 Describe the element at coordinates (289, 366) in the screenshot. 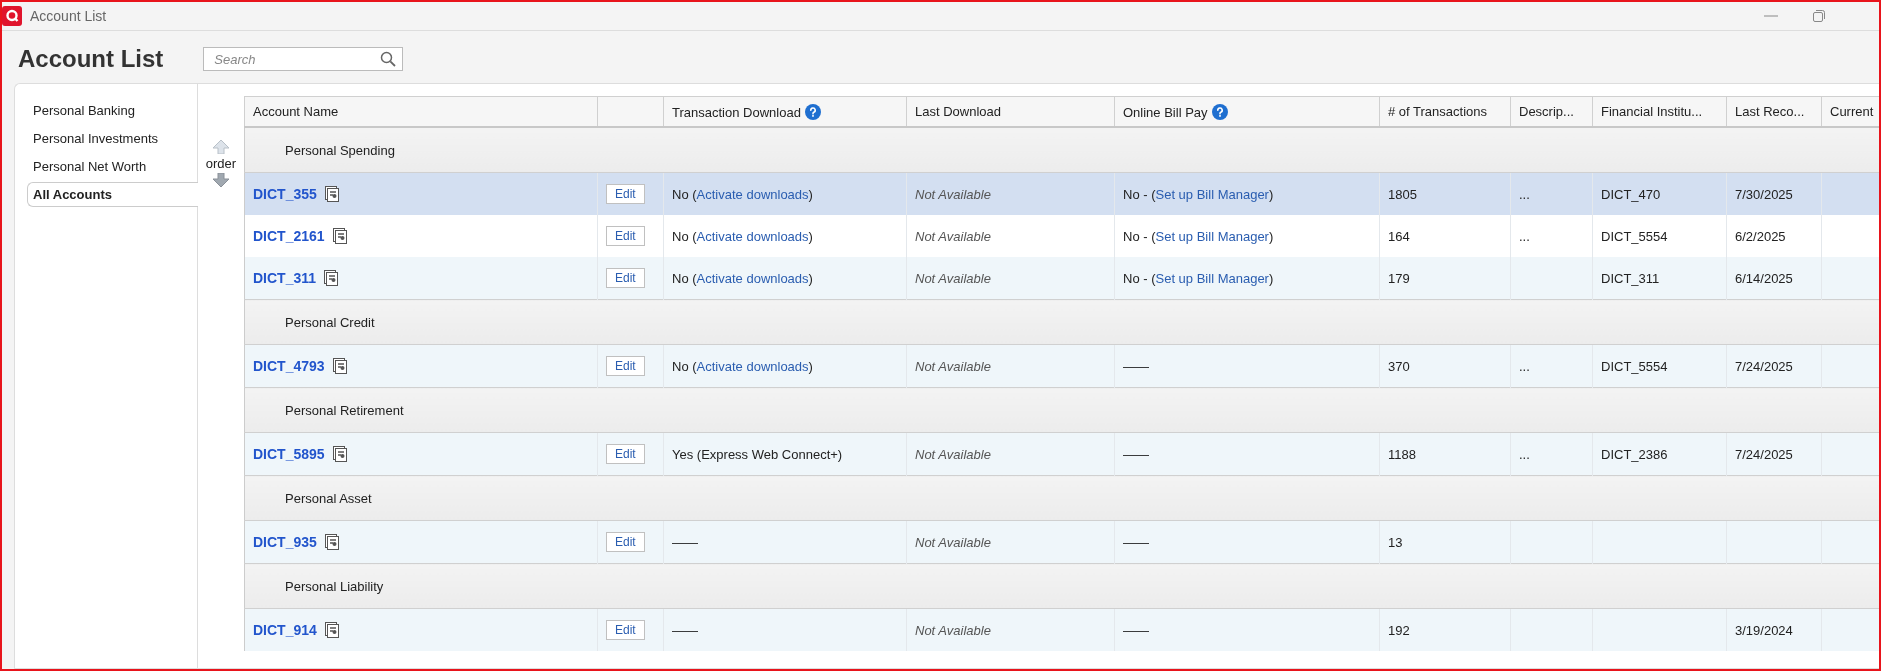

I see `account-link: DICT_4793` at that location.